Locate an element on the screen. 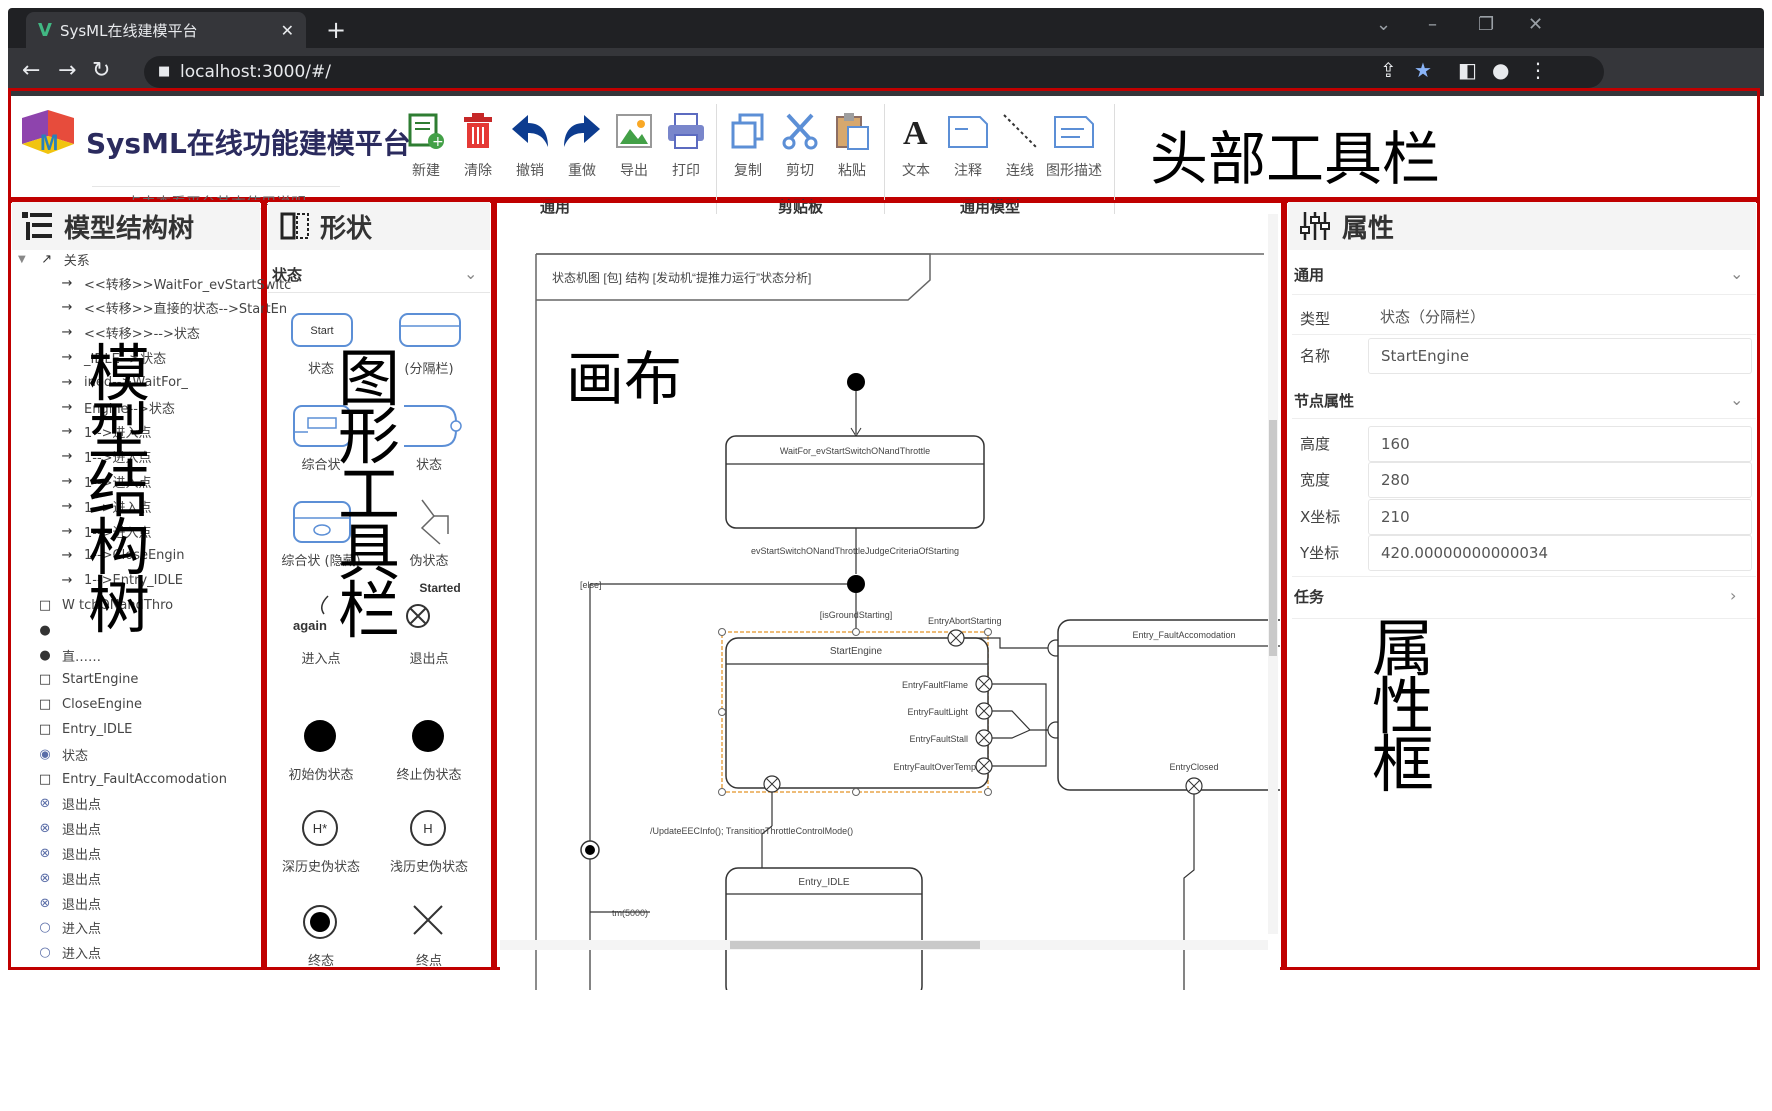 The image size is (1772, 1111). cut-button: 剪切 is located at coordinates (800, 144).